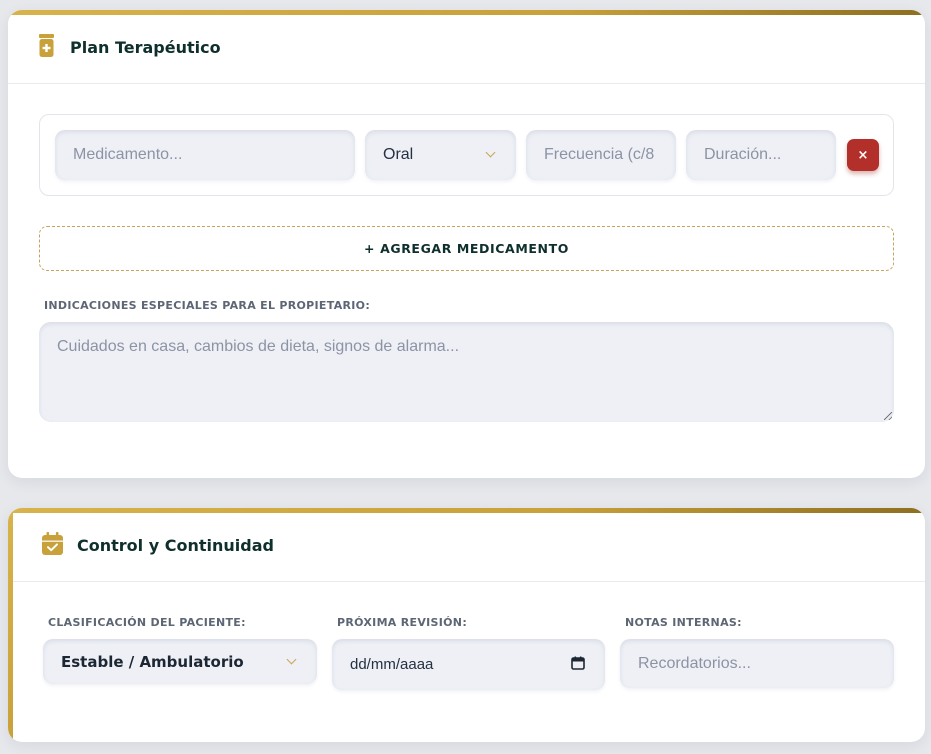 This screenshot has height=754, width=931. Describe the element at coordinates (175, 545) in the screenshot. I see `control-continuity-title: Control y Continuidad` at that location.